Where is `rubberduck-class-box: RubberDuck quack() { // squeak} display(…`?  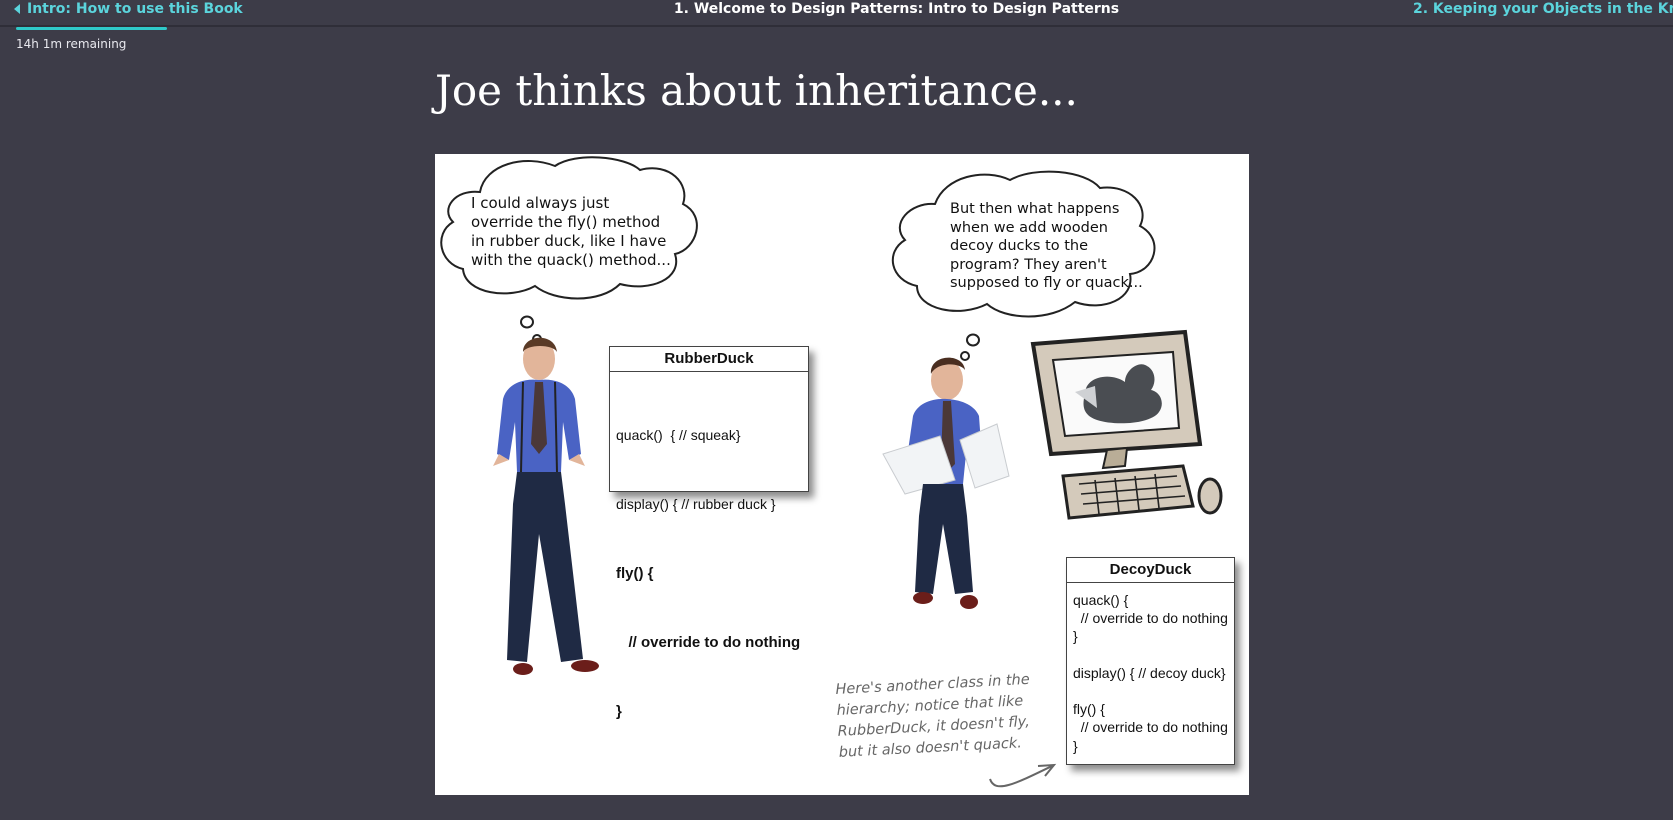 rubberduck-class-box: RubberDuck quack() { // squeak} display(… is located at coordinates (709, 533).